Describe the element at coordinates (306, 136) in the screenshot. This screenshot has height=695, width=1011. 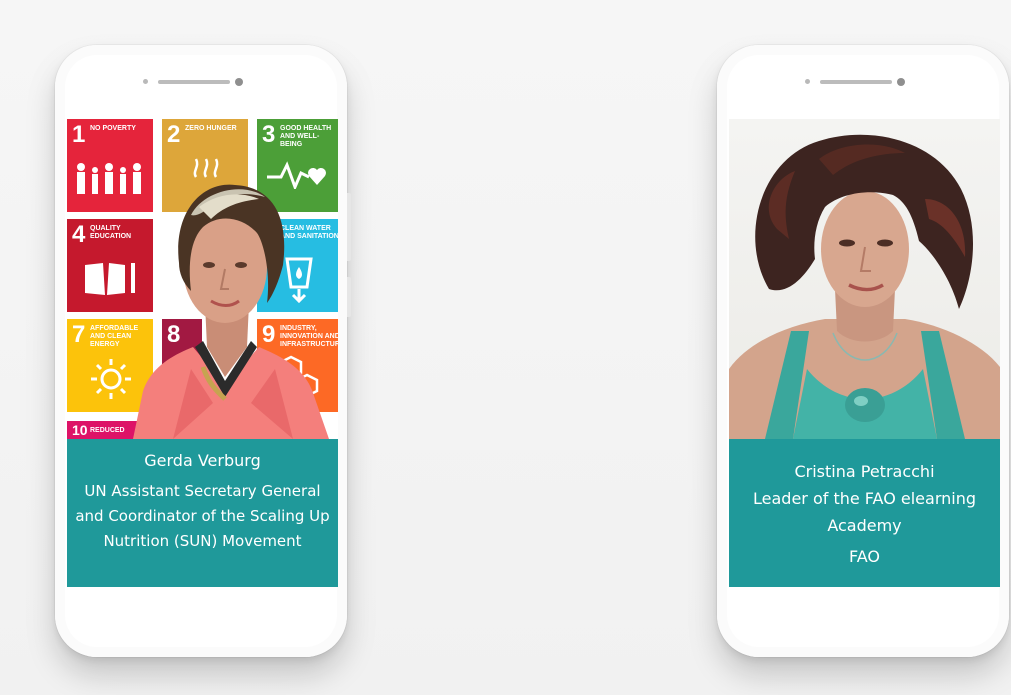
I see `sdg-label: GOOD HEALTH AND WELL-BEING` at that location.